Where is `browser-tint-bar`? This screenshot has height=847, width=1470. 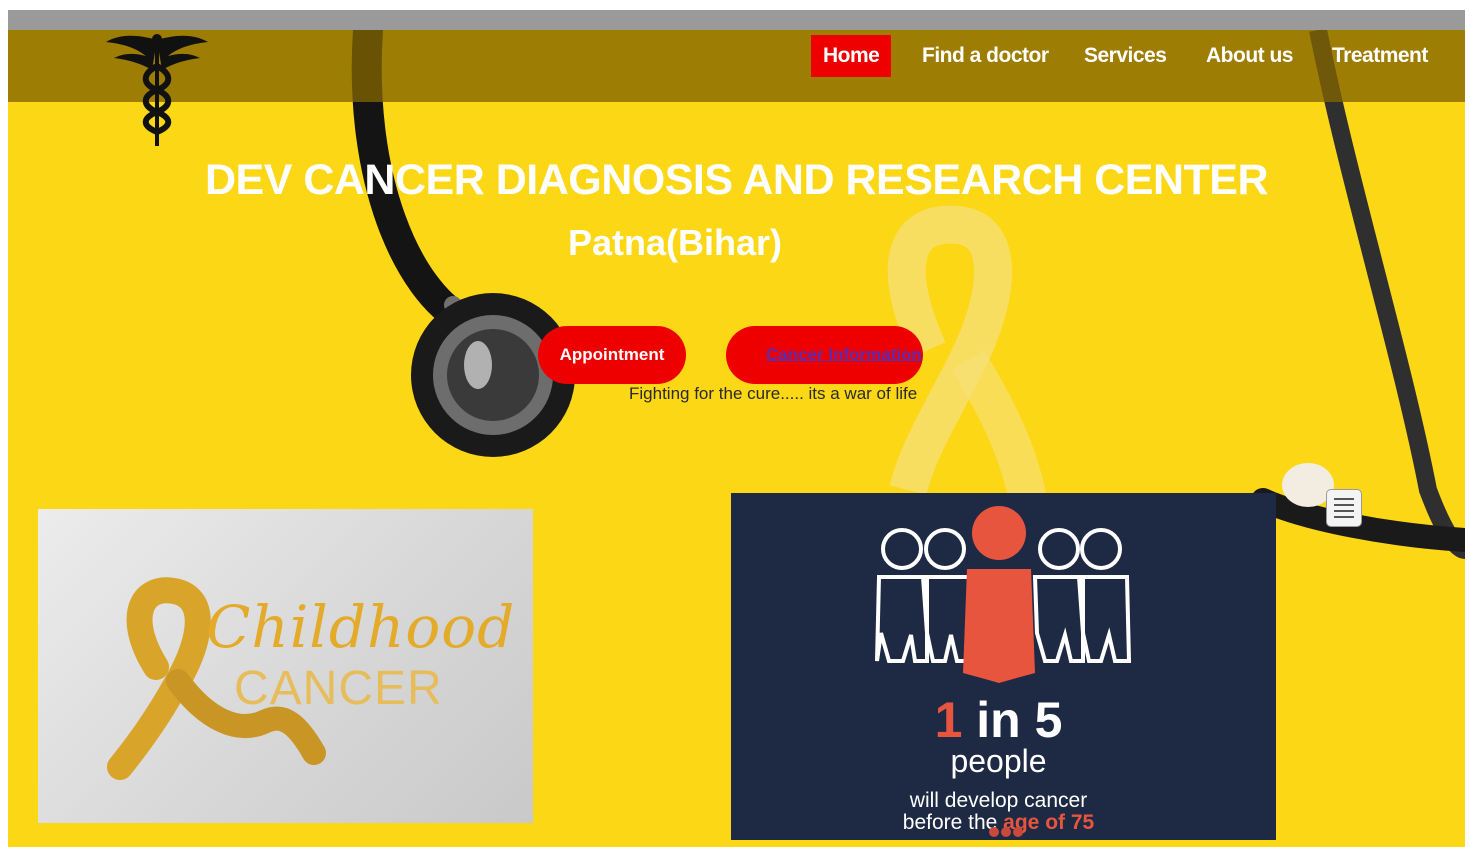 browser-tint-bar is located at coordinates (736, 20).